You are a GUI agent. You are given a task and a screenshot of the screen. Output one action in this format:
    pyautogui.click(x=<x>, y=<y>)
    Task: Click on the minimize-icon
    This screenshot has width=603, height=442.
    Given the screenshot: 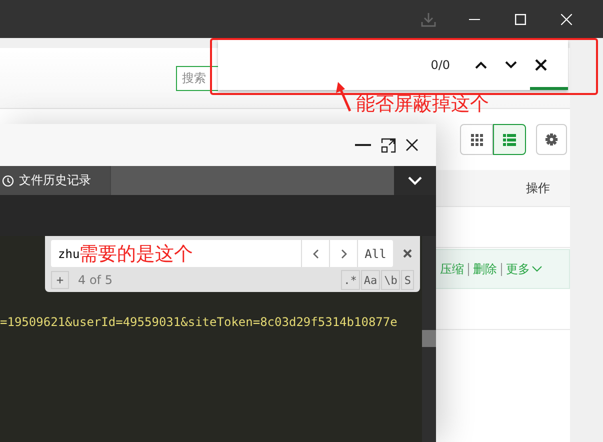 What is the action you would take?
    pyautogui.click(x=474, y=19)
    